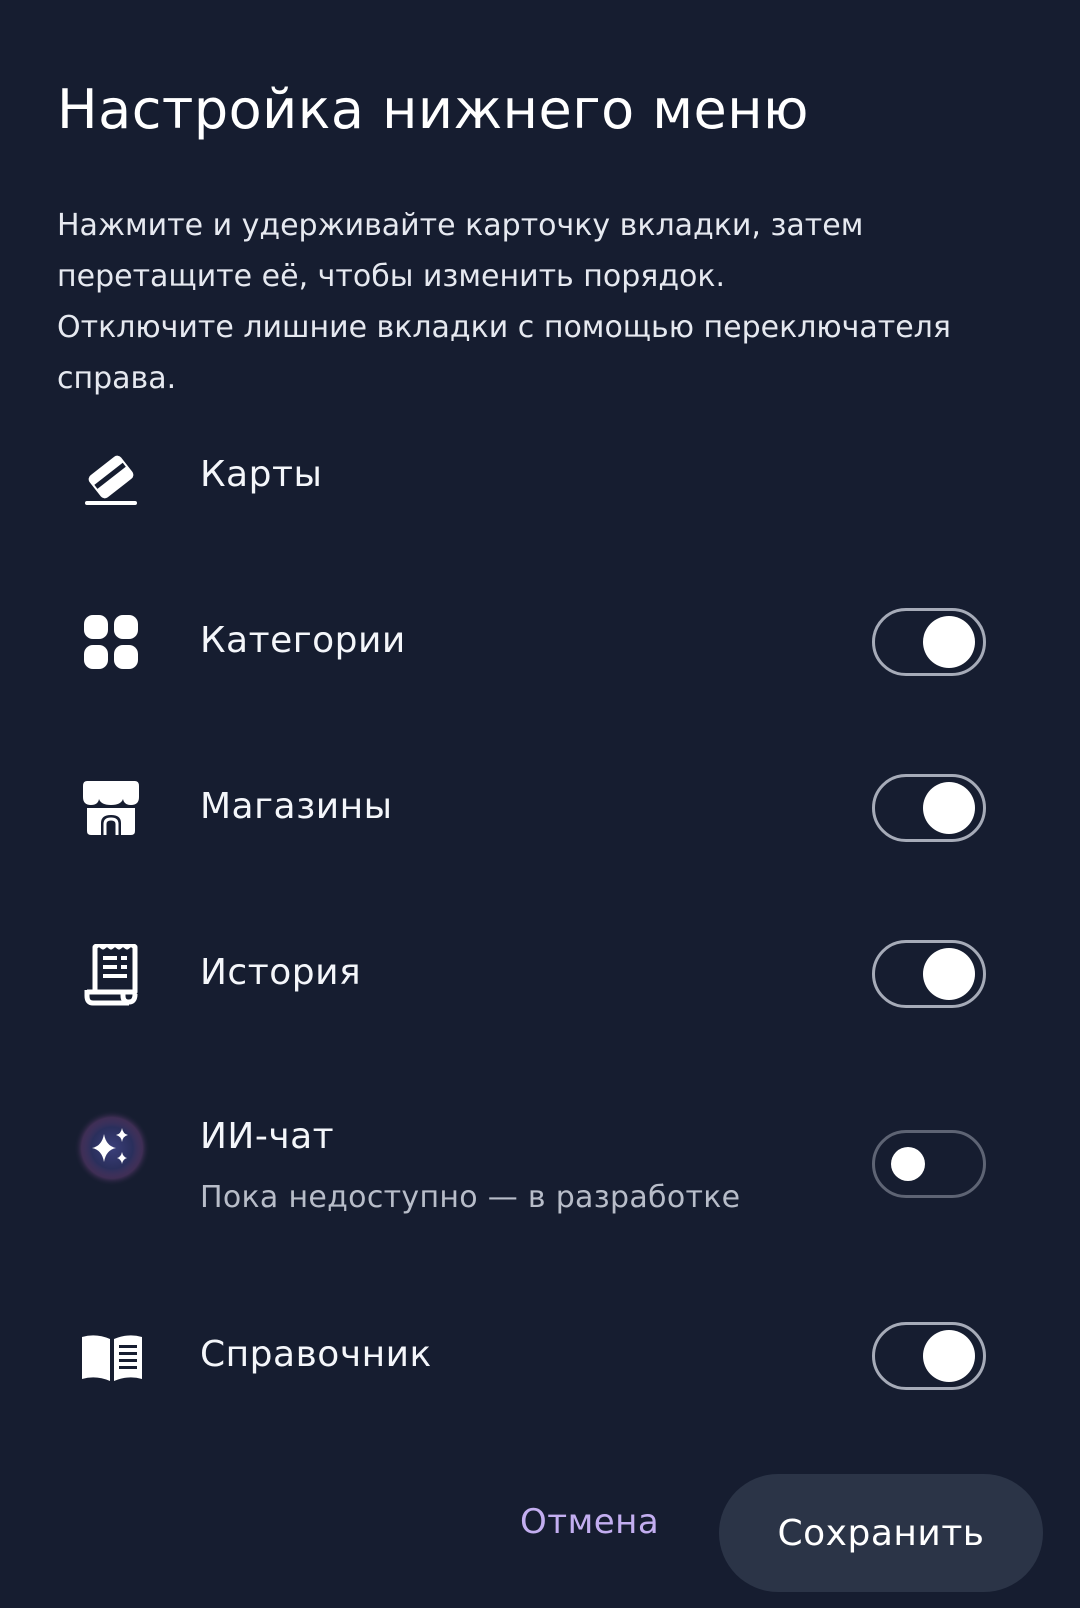 The height and width of the screenshot is (1608, 1080). Describe the element at coordinates (540, 1165) in the screenshot. I see `menu-item-ai-chat: ИИ-чат Пока недоступно — в разработке` at that location.